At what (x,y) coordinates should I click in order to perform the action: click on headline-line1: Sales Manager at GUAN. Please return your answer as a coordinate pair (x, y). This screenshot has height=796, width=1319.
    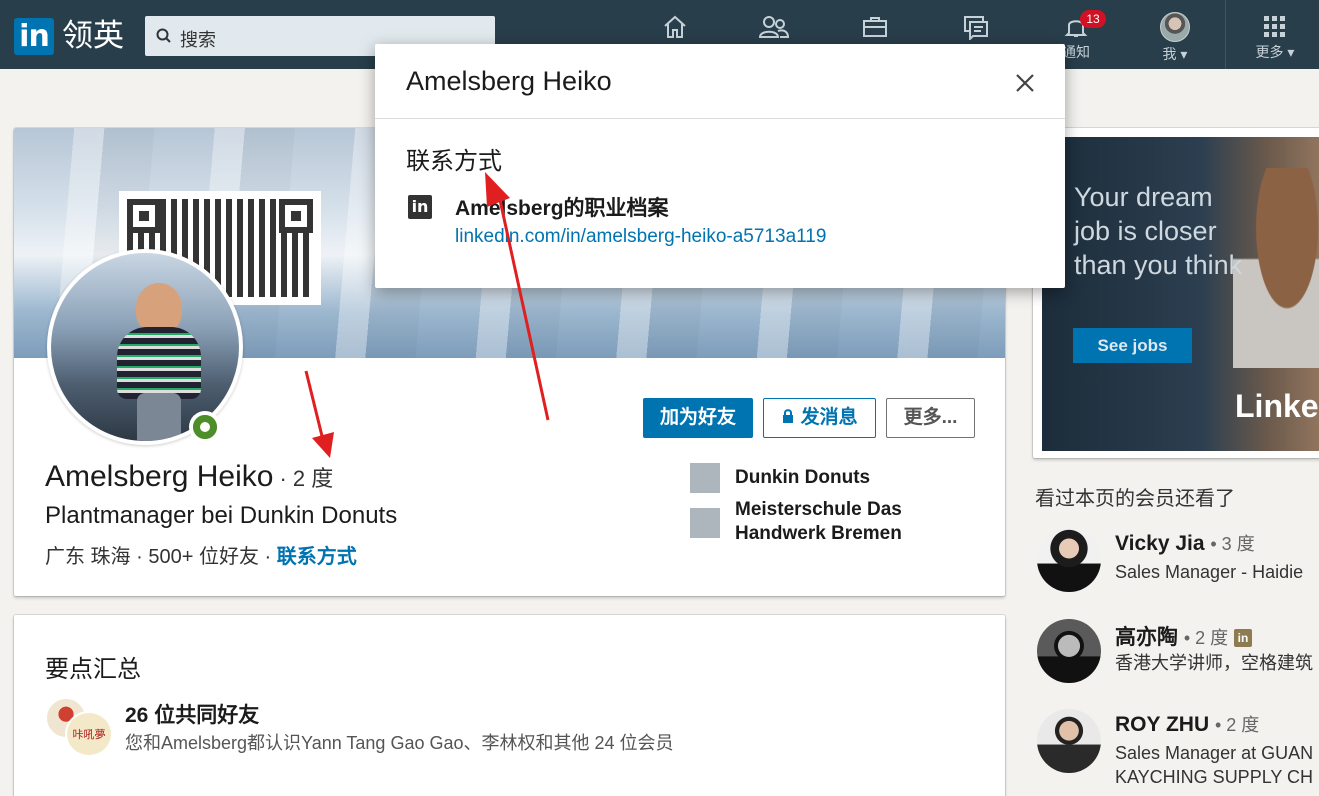
    Looking at the image, I should click on (1214, 753).